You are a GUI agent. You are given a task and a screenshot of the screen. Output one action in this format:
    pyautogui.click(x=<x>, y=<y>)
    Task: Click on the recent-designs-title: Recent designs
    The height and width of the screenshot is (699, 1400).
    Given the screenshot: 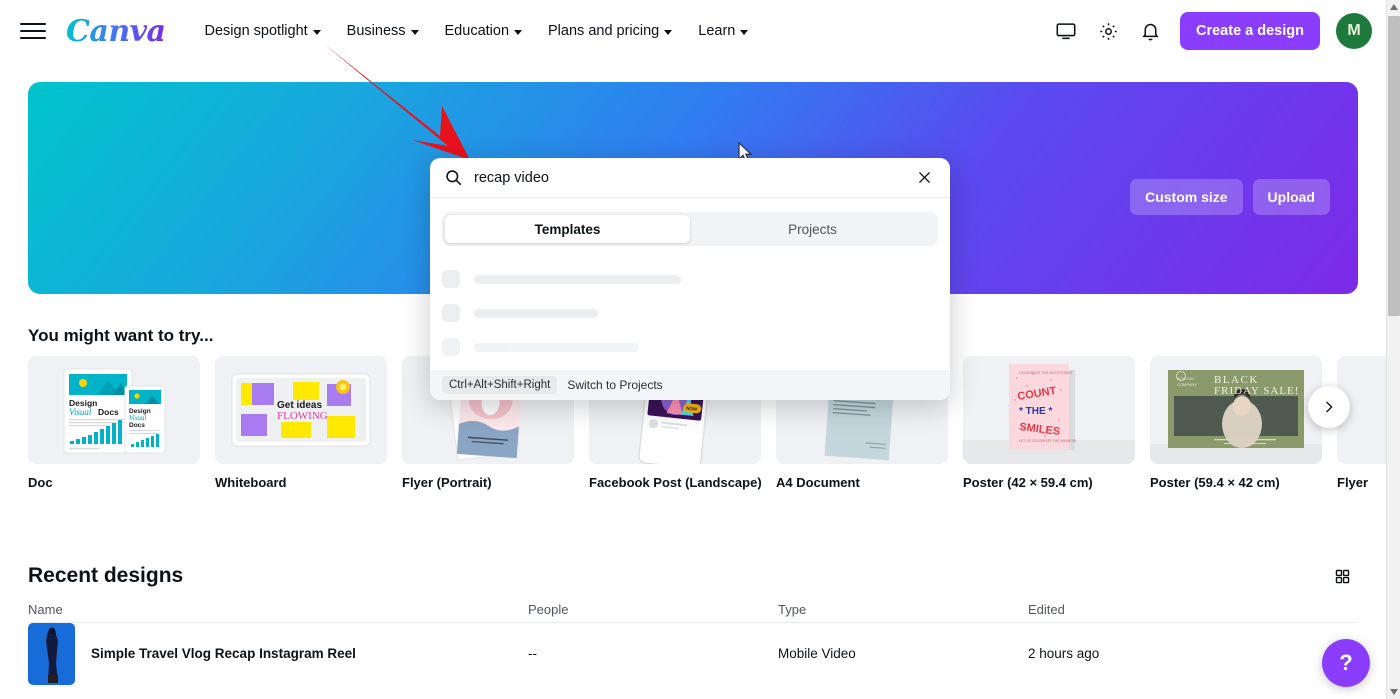 What is the action you would take?
    pyautogui.click(x=106, y=575)
    